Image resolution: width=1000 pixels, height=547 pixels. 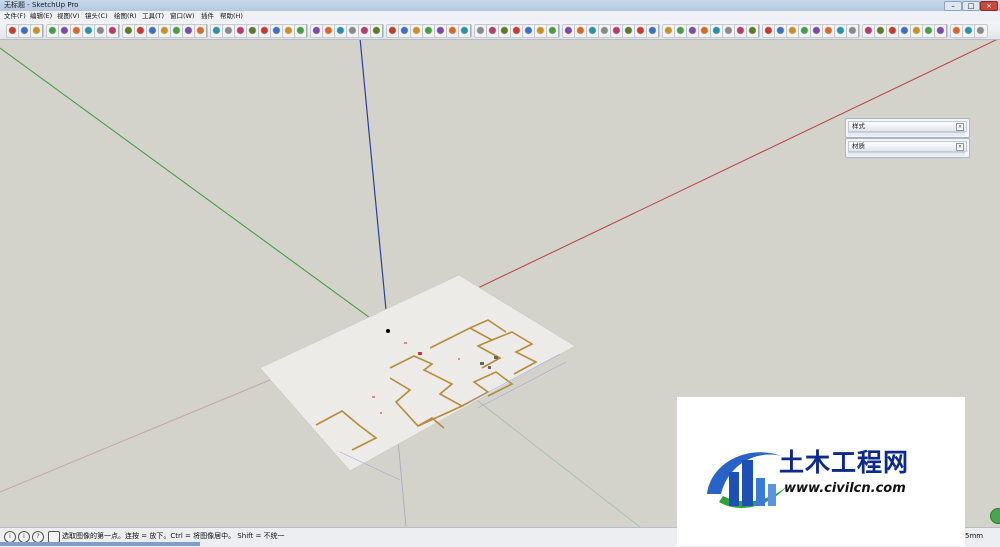 What do you see at coordinates (953, 6) in the screenshot?
I see `minimize-button: –` at bounding box center [953, 6].